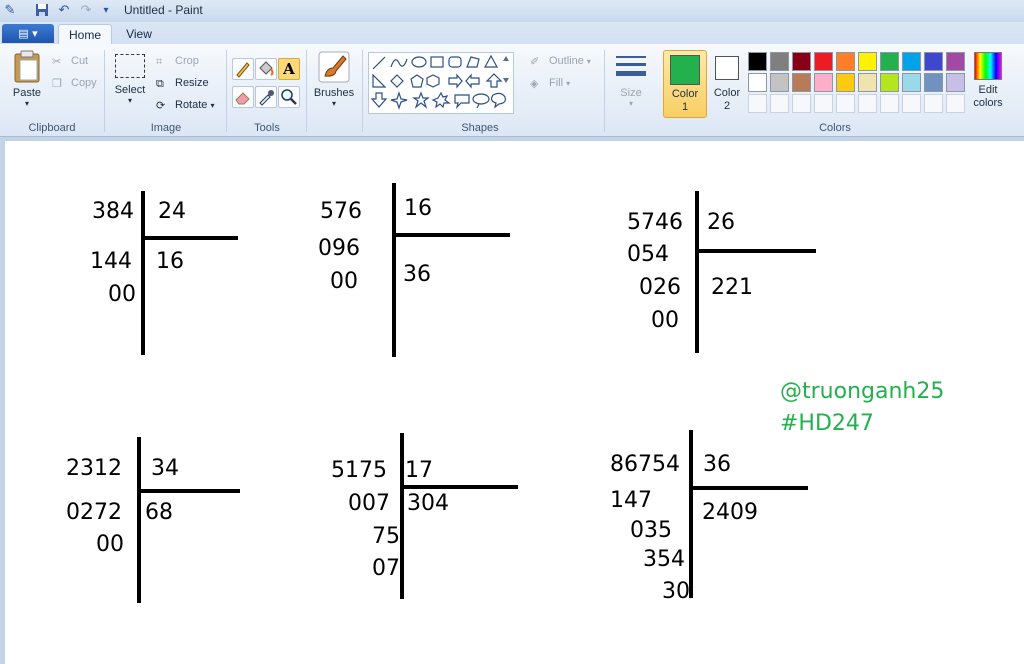 This screenshot has width=1024, height=664. What do you see at coordinates (660, 287) in the screenshot?
I see `remainder-step: 026` at bounding box center [660, 287].